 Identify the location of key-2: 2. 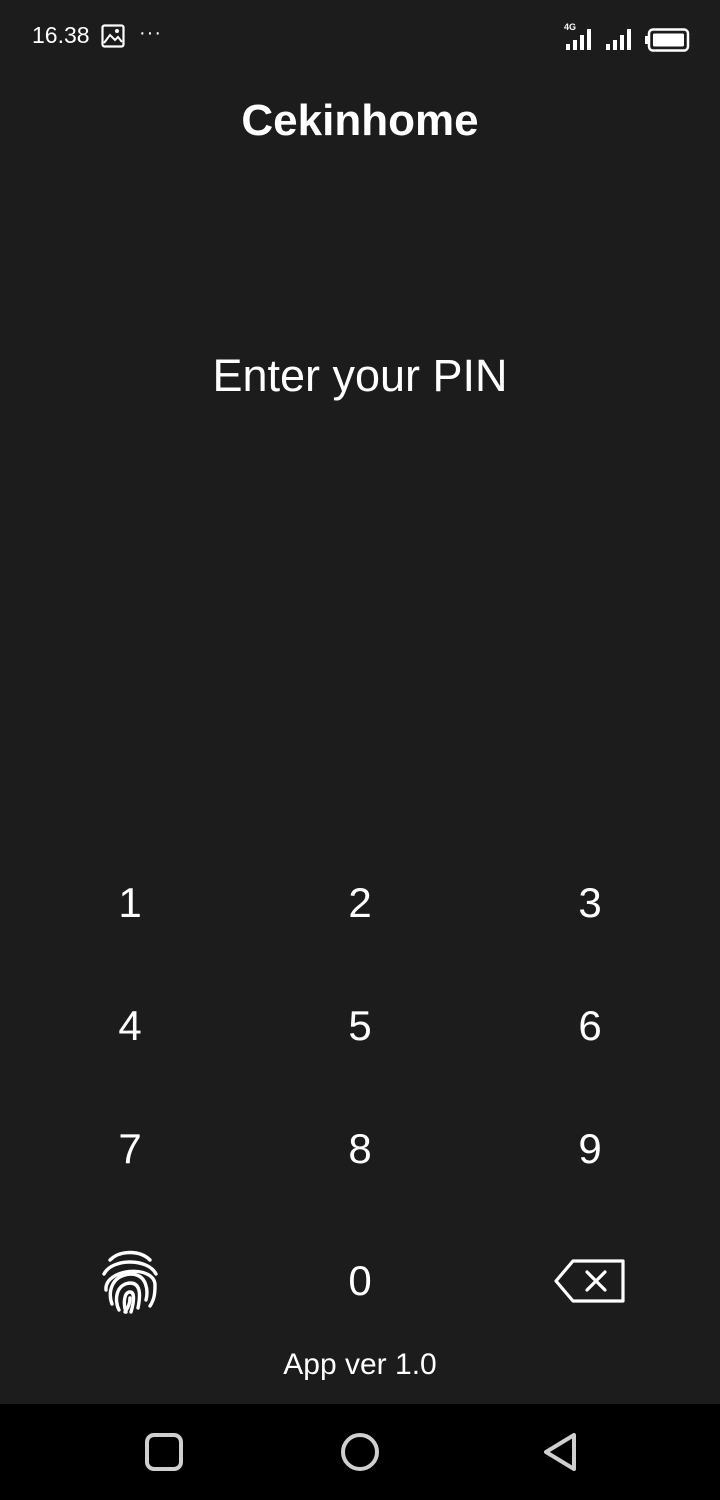
(360, 903).